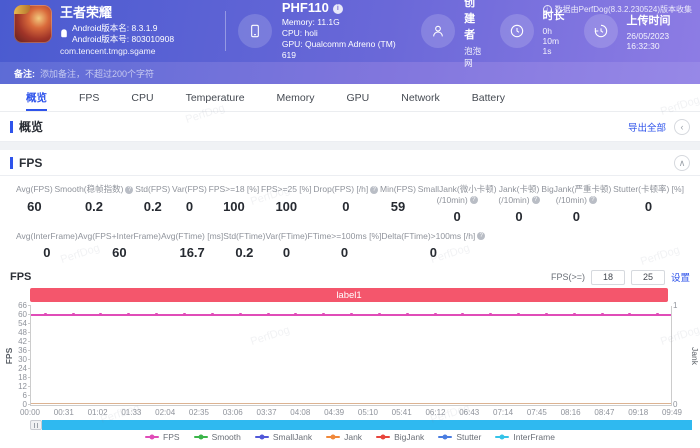 This screenshot has width=700, height=448. What do you see at coordinates (682, 162) in the screenshot?
I see `fps-collapse-button: ∧` at bounding box center [682, 162].